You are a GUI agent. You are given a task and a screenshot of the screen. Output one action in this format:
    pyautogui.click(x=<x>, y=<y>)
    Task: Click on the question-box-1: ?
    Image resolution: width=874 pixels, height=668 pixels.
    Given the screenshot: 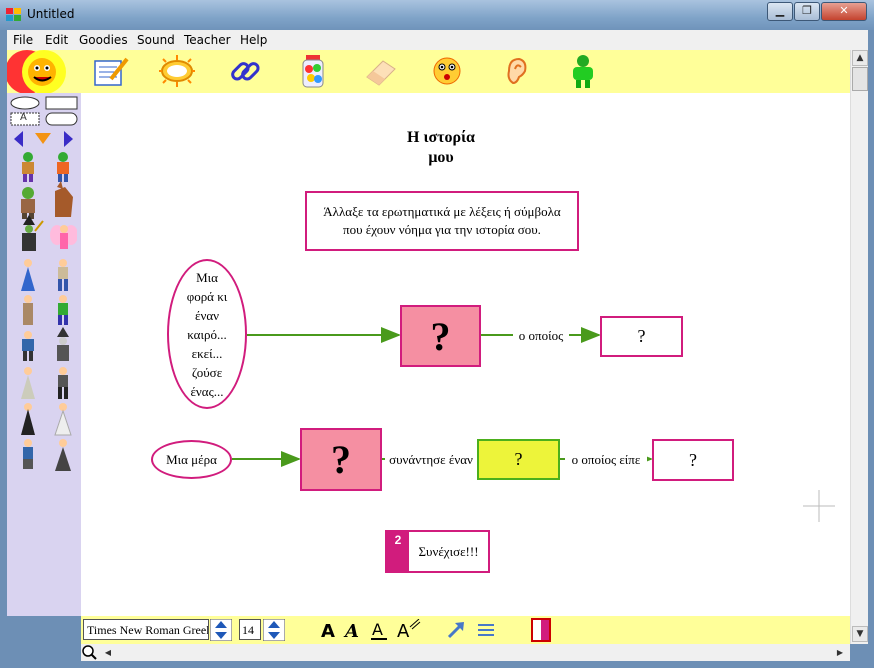 What is the action you would take?
    pyautogui.click(x=440, y=336)
    